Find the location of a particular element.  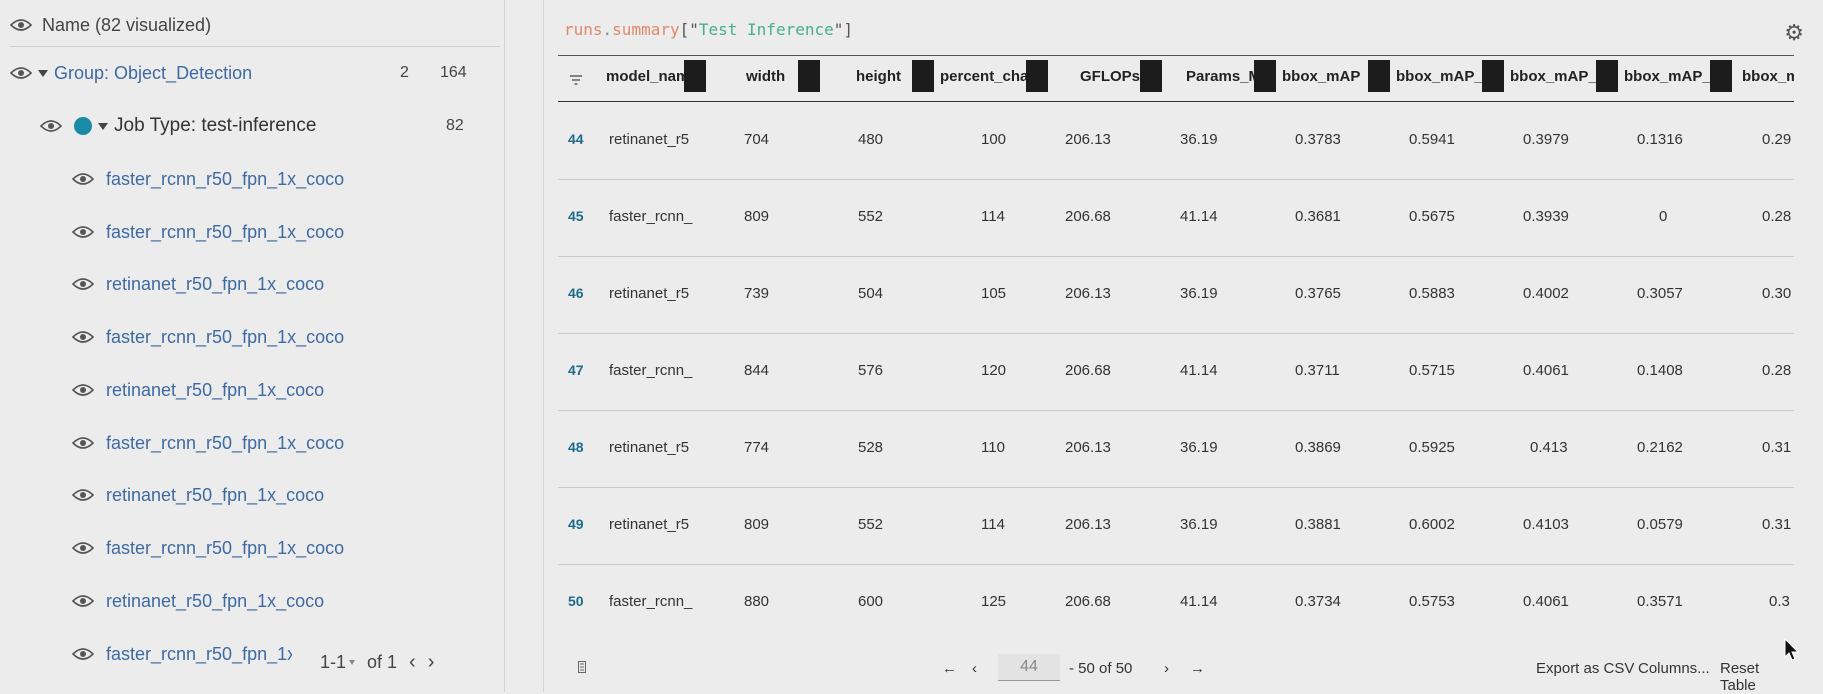

page-range-select: 1-1 is located at coordinates (338, 662).